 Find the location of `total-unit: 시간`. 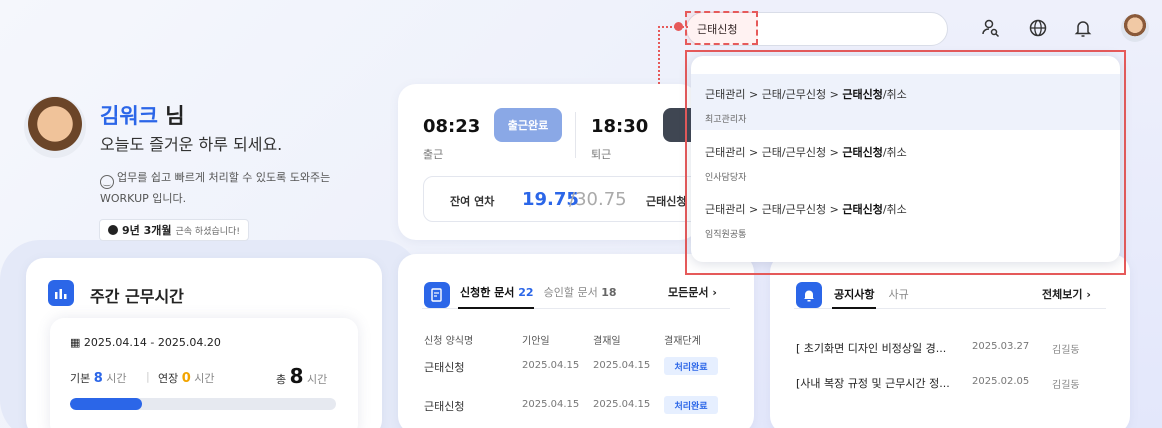

total-unit: 시간 is located at coordinates (317, 379).